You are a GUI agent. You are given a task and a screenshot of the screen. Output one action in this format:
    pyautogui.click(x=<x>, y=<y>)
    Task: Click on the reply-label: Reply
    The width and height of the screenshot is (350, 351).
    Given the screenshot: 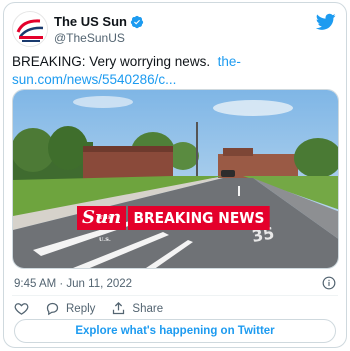 What is the action you would take?
    pyautogui.click(x=81, y=308)
    